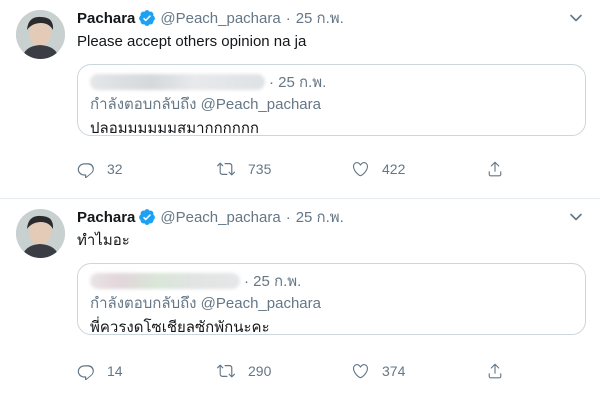 The image size is (600, 406). What do you see at coordinates (394, 371) in the screenshot?
I see `like-count: 374` at bounding box center [394, 371].